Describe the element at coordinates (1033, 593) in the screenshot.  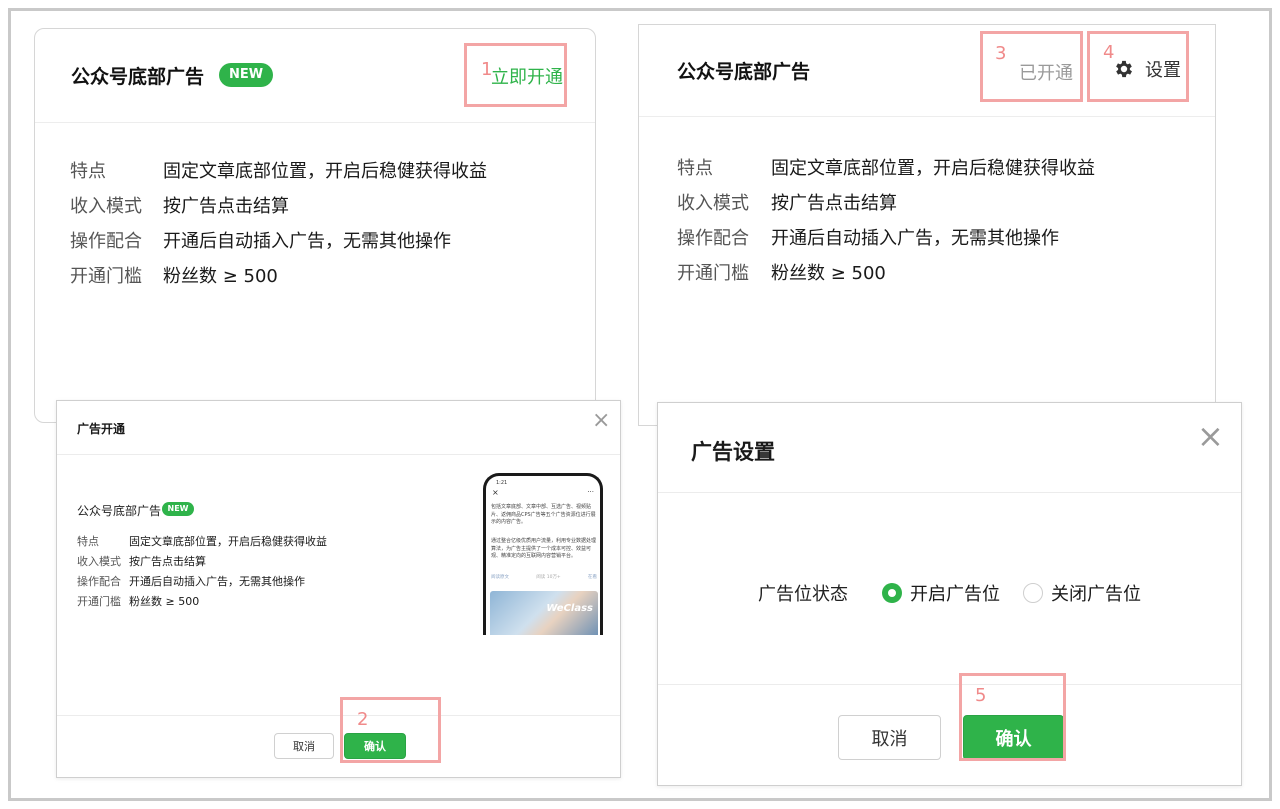
I see `radio-unselected-icon` at that location.